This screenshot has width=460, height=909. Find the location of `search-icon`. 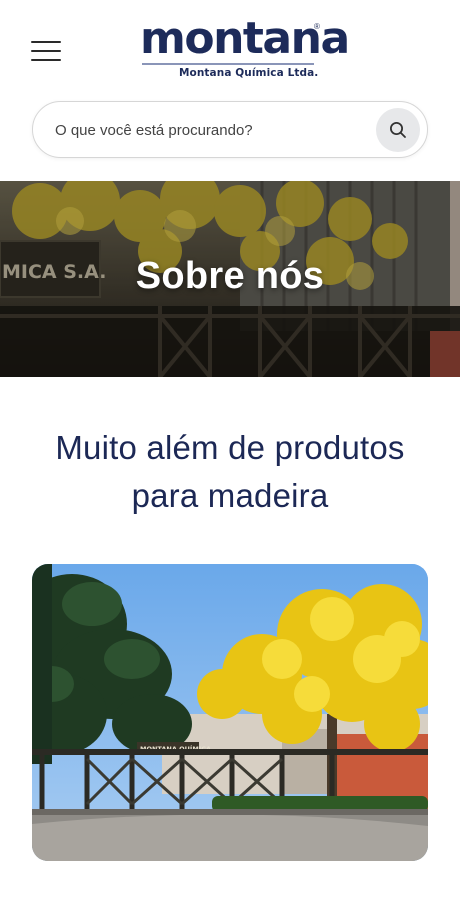

search-icon is located at coordinates (398, 130).